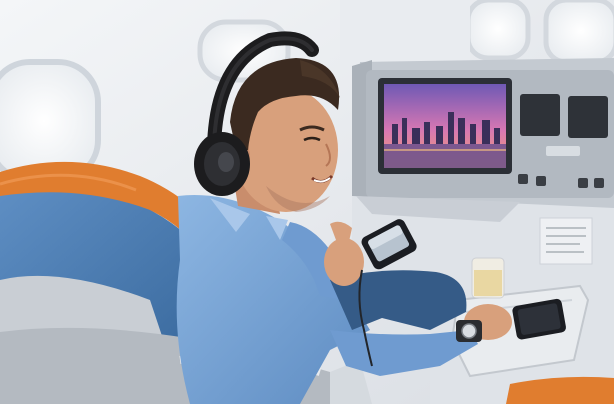 Image resolution: width=614 pixels, height=404 pixels. Describe the element at coordinates (540, 115) in the screenshot. I see `media-panel-left` at that location.